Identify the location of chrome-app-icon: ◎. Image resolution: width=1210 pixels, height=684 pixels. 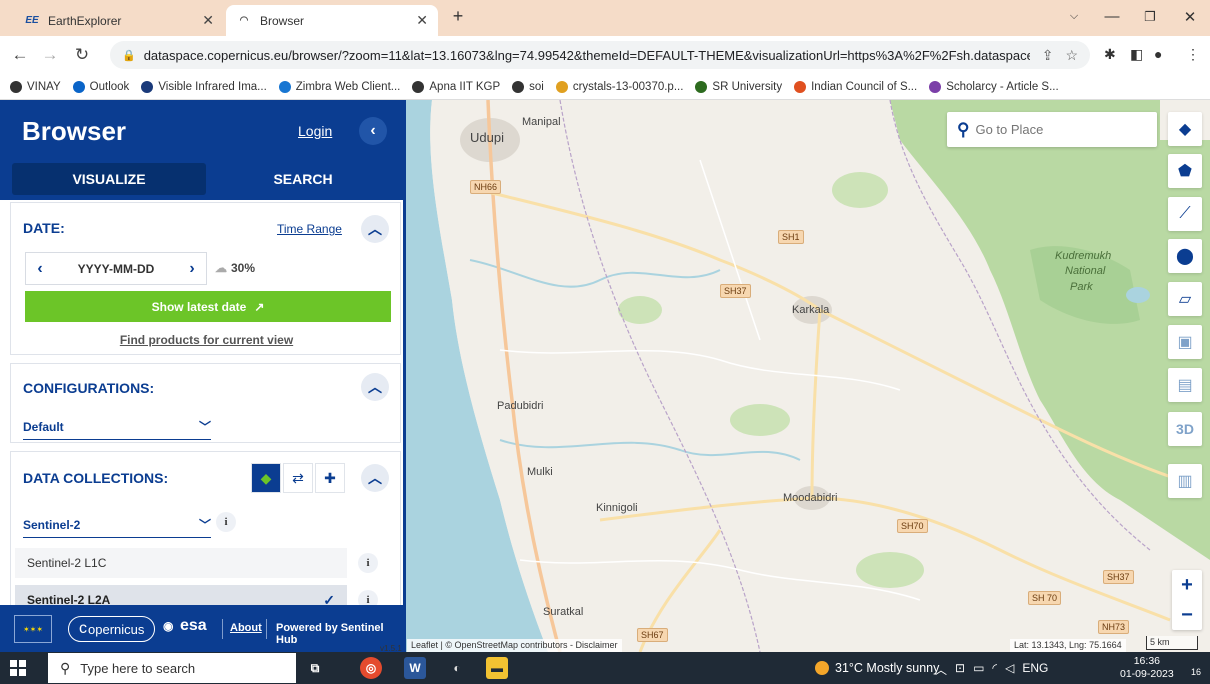
(371, 668).